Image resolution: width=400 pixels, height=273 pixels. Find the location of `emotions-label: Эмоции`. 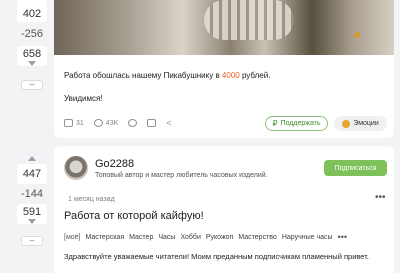

emotions-label: Эмоции is located at coordinates (366, 123).